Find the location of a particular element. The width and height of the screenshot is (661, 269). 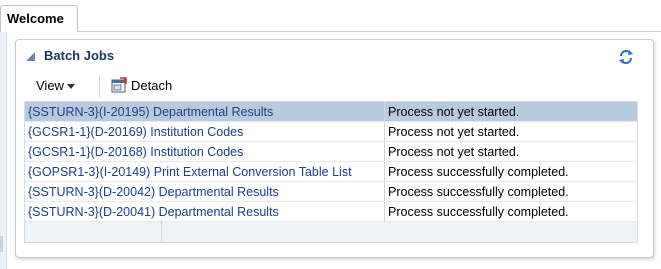

chevron-down-icon is located at coordinates (70, 87).